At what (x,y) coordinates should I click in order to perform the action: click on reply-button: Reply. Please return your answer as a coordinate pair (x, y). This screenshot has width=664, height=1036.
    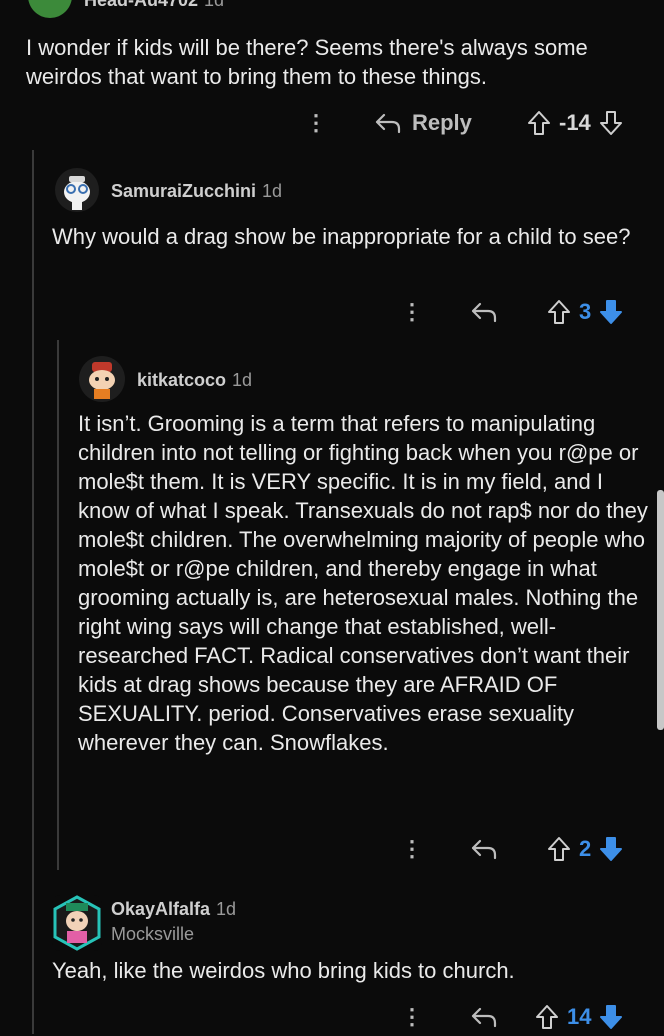
    Looking at the image, I should click on (423, 123).